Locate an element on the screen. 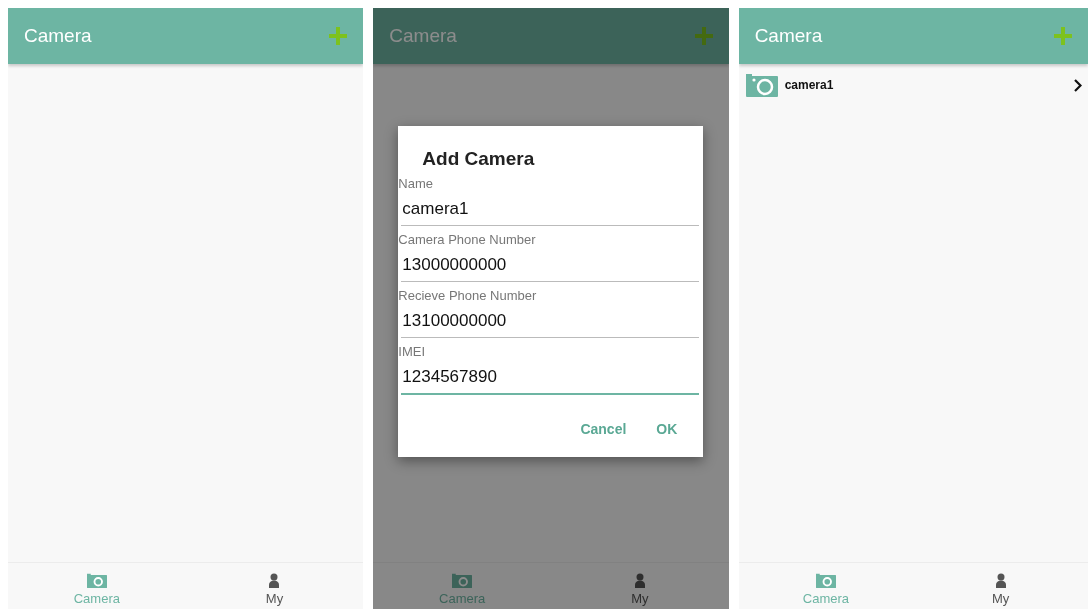  input-field: 1234567890 is located at coordinates (550, 381).